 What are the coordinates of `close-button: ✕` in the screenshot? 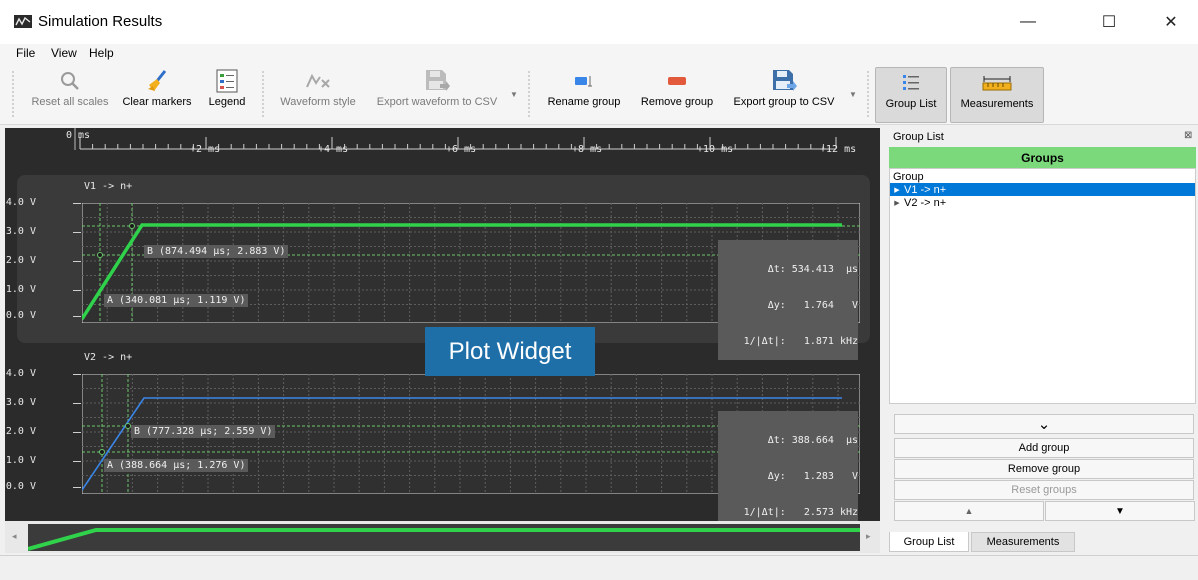 It's located at (1171, 22).